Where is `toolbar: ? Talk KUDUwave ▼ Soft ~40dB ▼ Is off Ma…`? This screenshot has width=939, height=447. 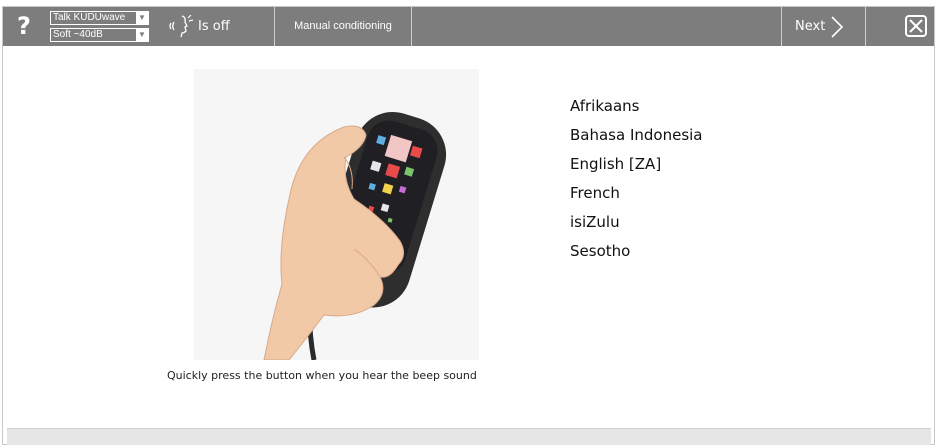 toolbar: ? Talk KUDUwave ▼ Soft ~40dB ▼ Is off Ma… is located at coordinates (468, 26).